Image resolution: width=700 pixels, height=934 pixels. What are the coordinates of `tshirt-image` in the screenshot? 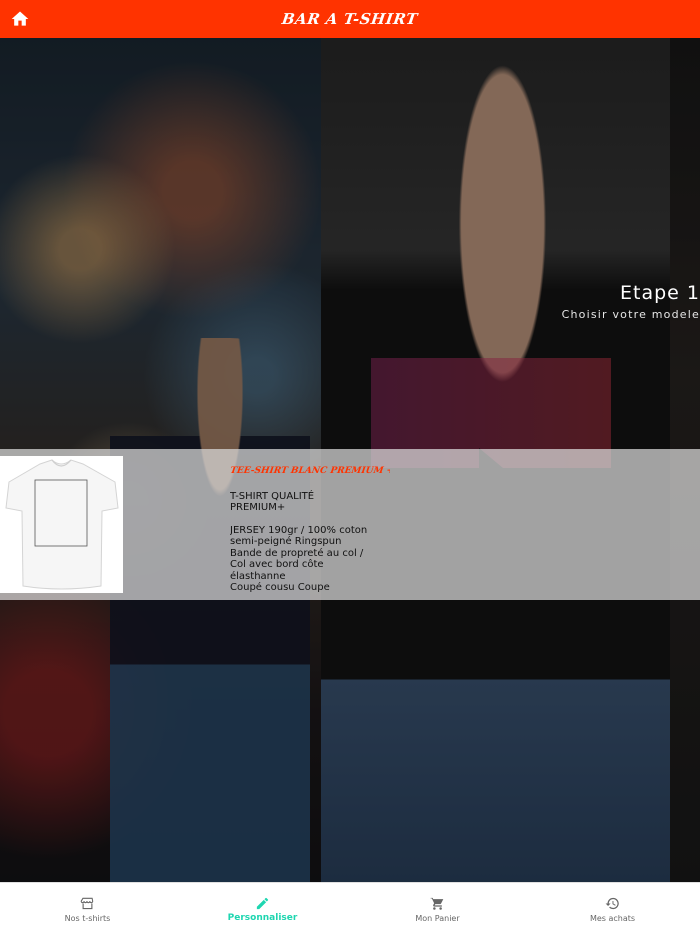 It's located at (62, 524).